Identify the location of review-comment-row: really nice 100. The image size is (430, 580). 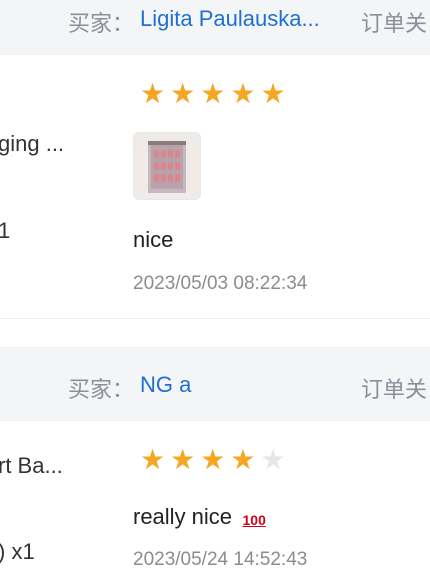
(199, 517).